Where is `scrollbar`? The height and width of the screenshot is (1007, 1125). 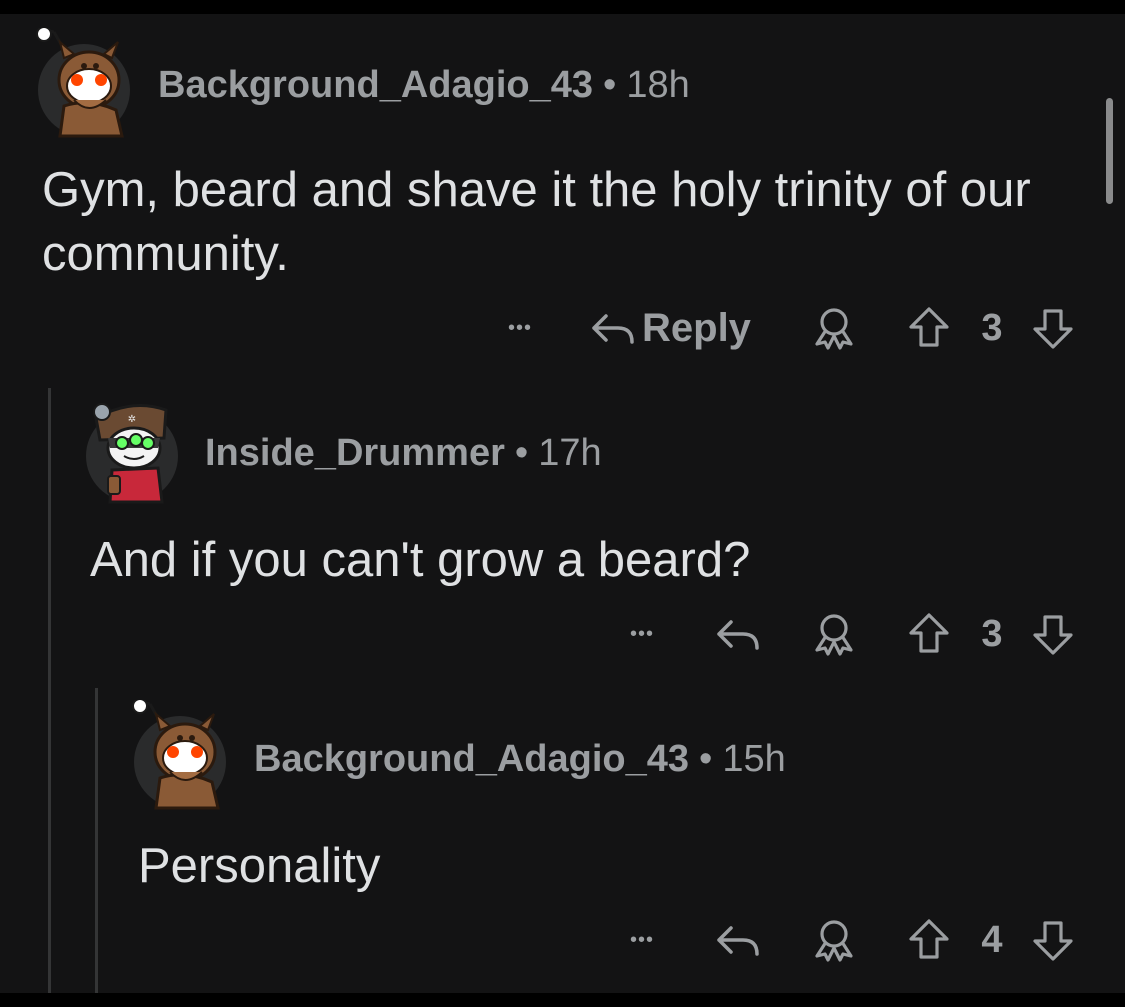
scrollbar is located at coordinates (1109, 151).